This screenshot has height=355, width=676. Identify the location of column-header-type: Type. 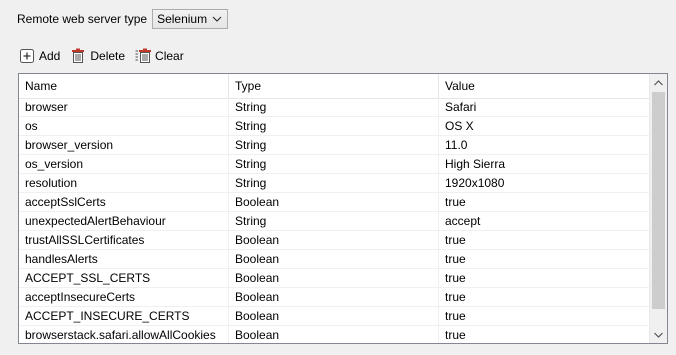
(334, 86).